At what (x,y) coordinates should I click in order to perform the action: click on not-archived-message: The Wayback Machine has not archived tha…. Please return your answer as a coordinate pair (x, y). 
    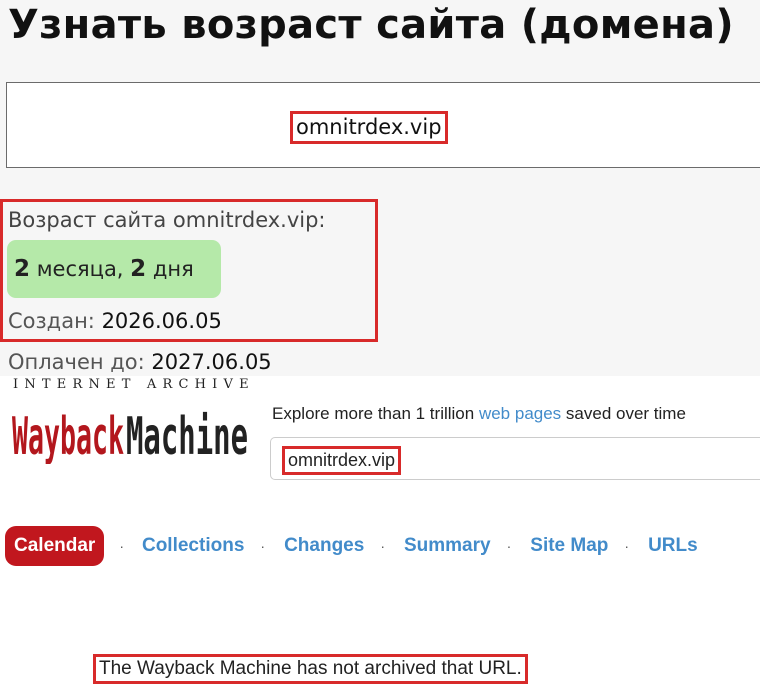
    Looking at the image, I should click on (310, 669).